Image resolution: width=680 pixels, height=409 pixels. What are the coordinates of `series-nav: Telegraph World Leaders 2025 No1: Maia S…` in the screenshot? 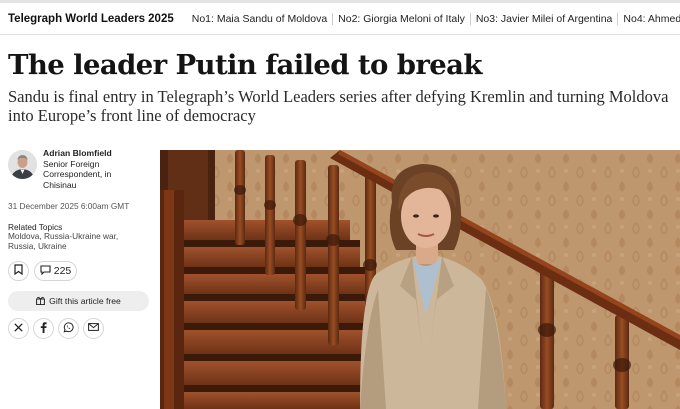 It's located at (344, 19).